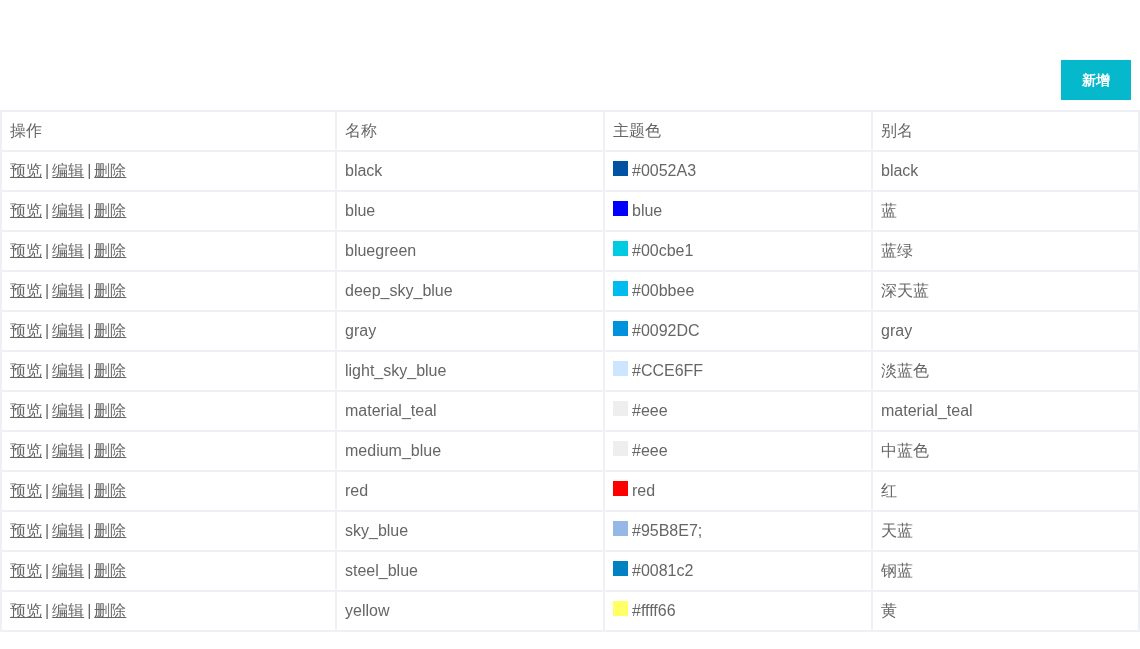  I want to click on name-text: bluegreen, so click(381, 250).